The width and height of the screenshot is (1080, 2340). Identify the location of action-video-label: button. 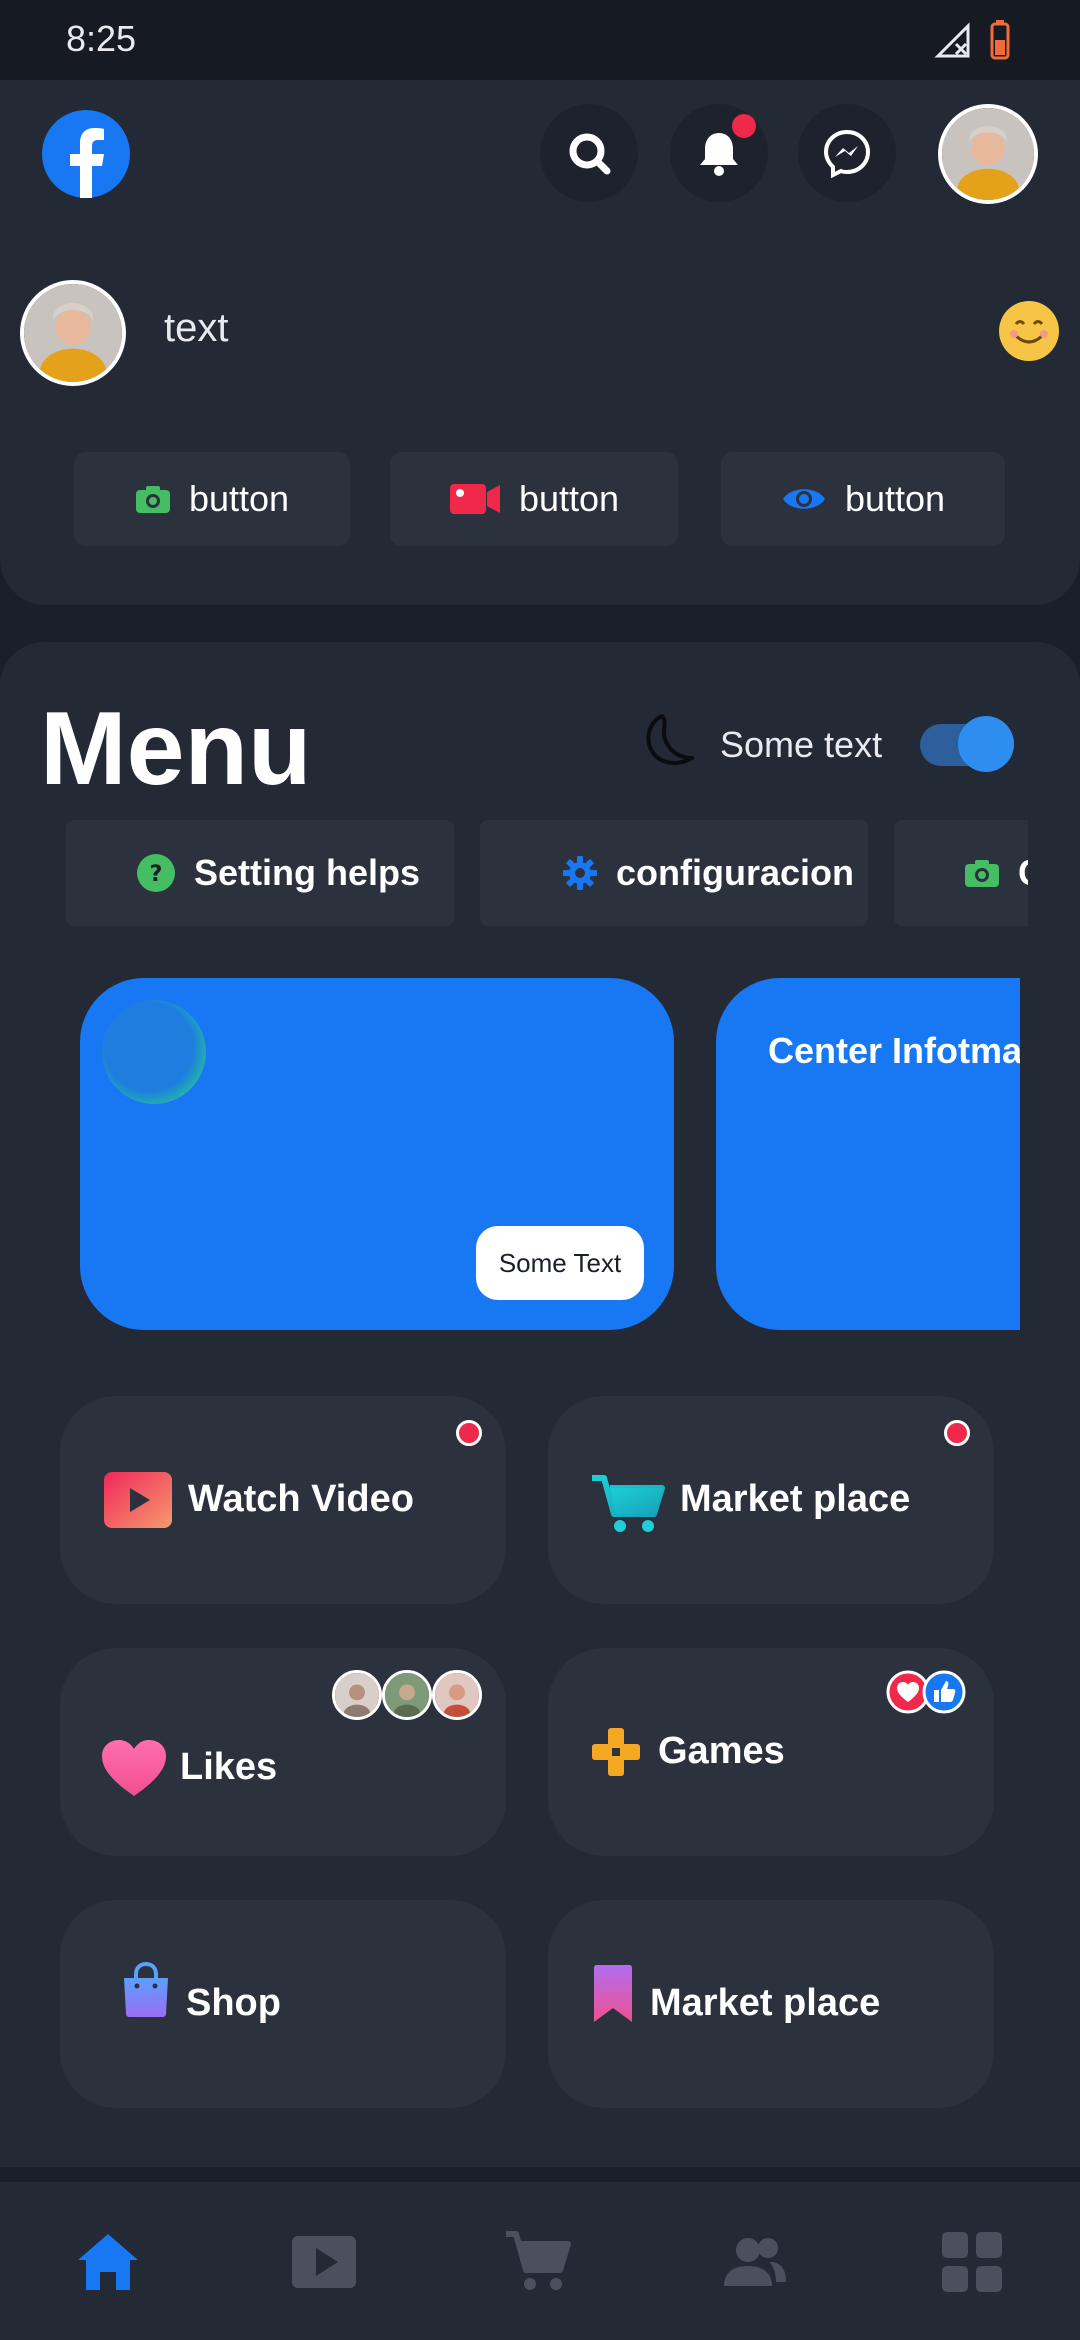
(569, 498).